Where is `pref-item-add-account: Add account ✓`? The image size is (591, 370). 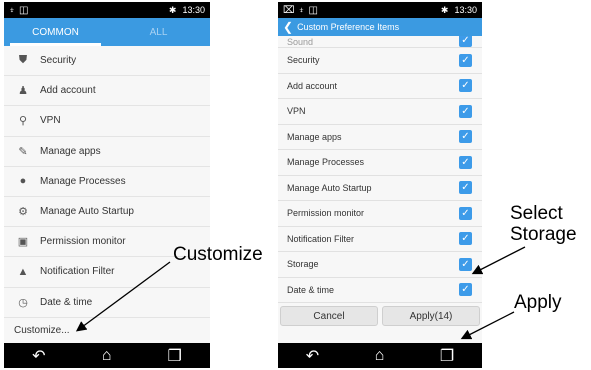
pref-item-add-account: Add account ✓ is located at coordinates (380, 86).